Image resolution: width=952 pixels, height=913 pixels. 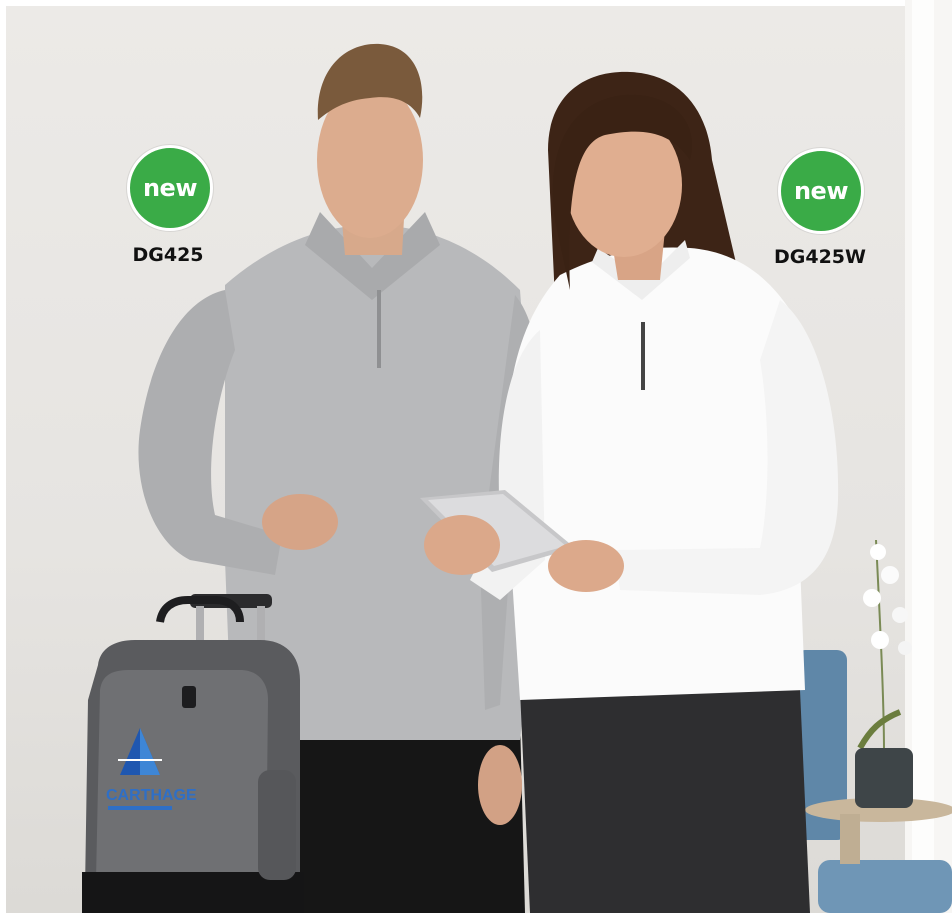 What do you see at coordinates (193, 753) in the screenshot?
I see `backpack: CARTHAGE` at bounding box center [193, 753].